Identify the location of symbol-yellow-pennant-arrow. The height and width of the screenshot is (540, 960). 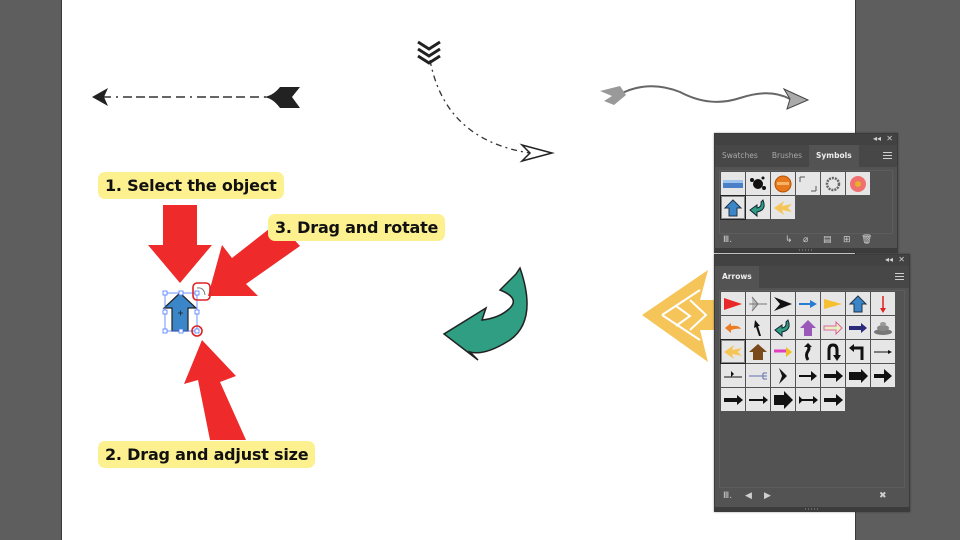
(833, 303).